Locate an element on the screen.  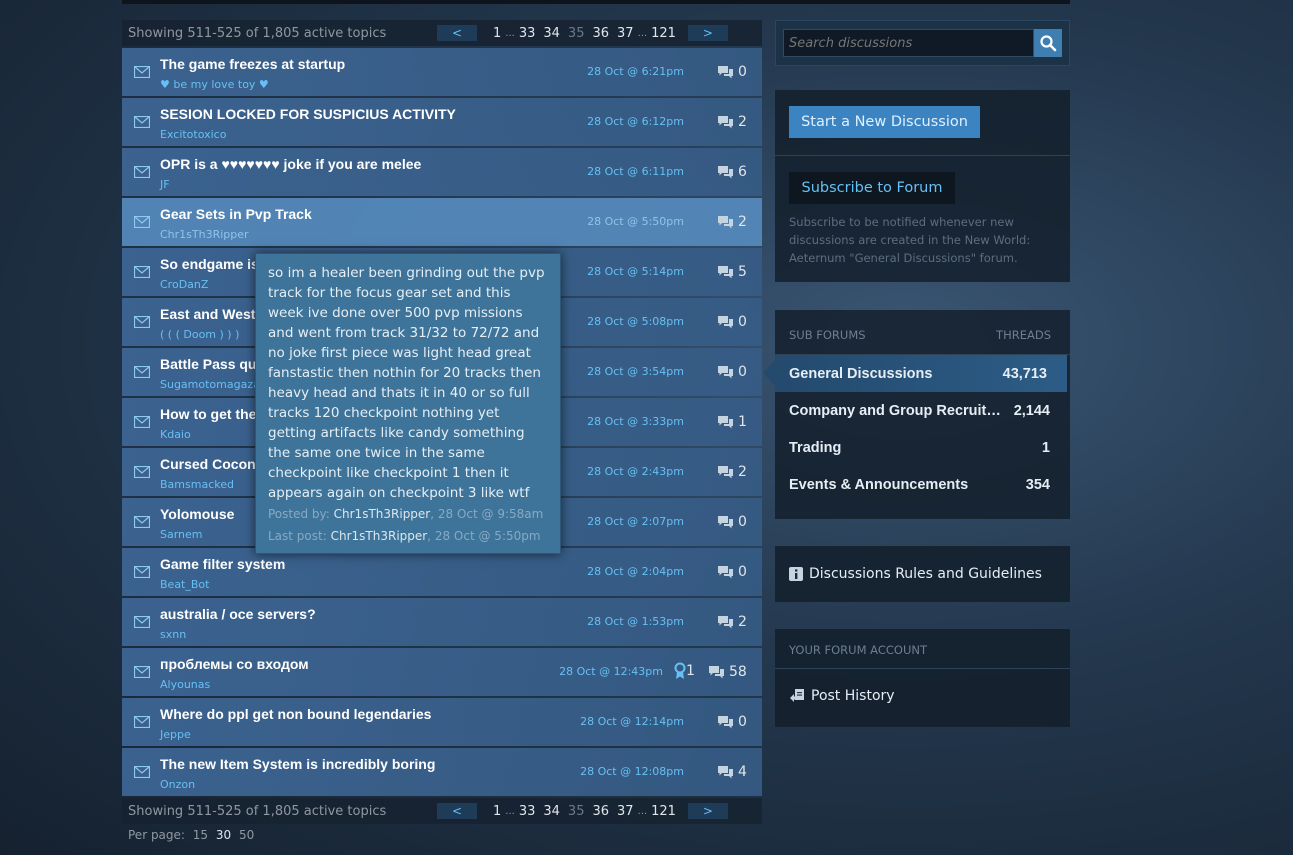
topic-author: Jeppe is located at coordinates (175, 734).